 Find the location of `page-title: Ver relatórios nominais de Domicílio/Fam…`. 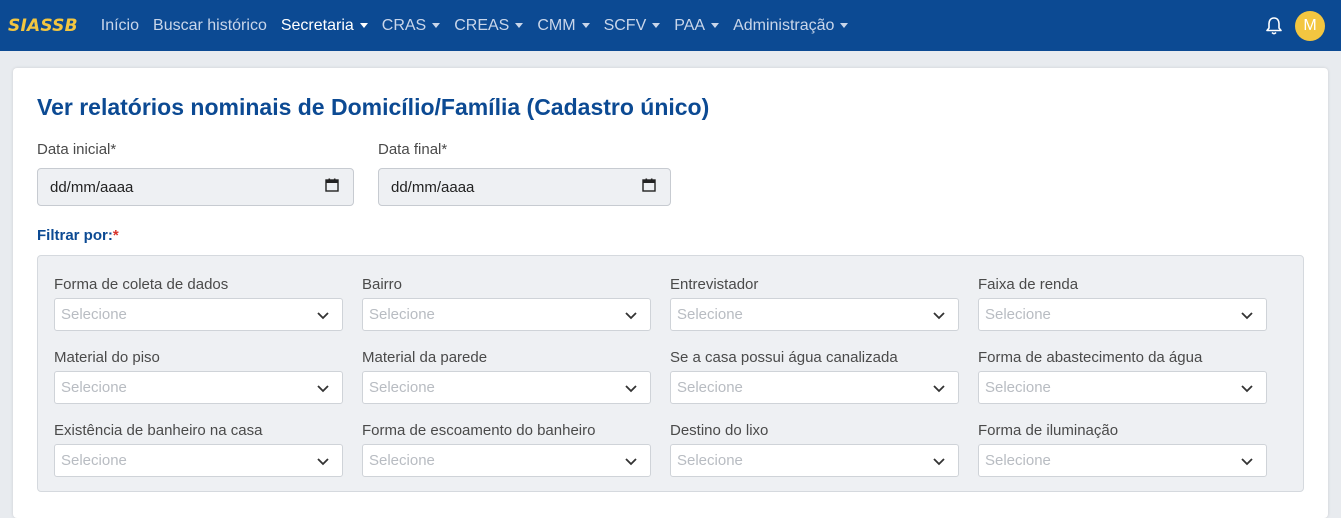

page-title: Ver relatórios nominais de Domicílio/Fam… is located at coordinates (373, 107).